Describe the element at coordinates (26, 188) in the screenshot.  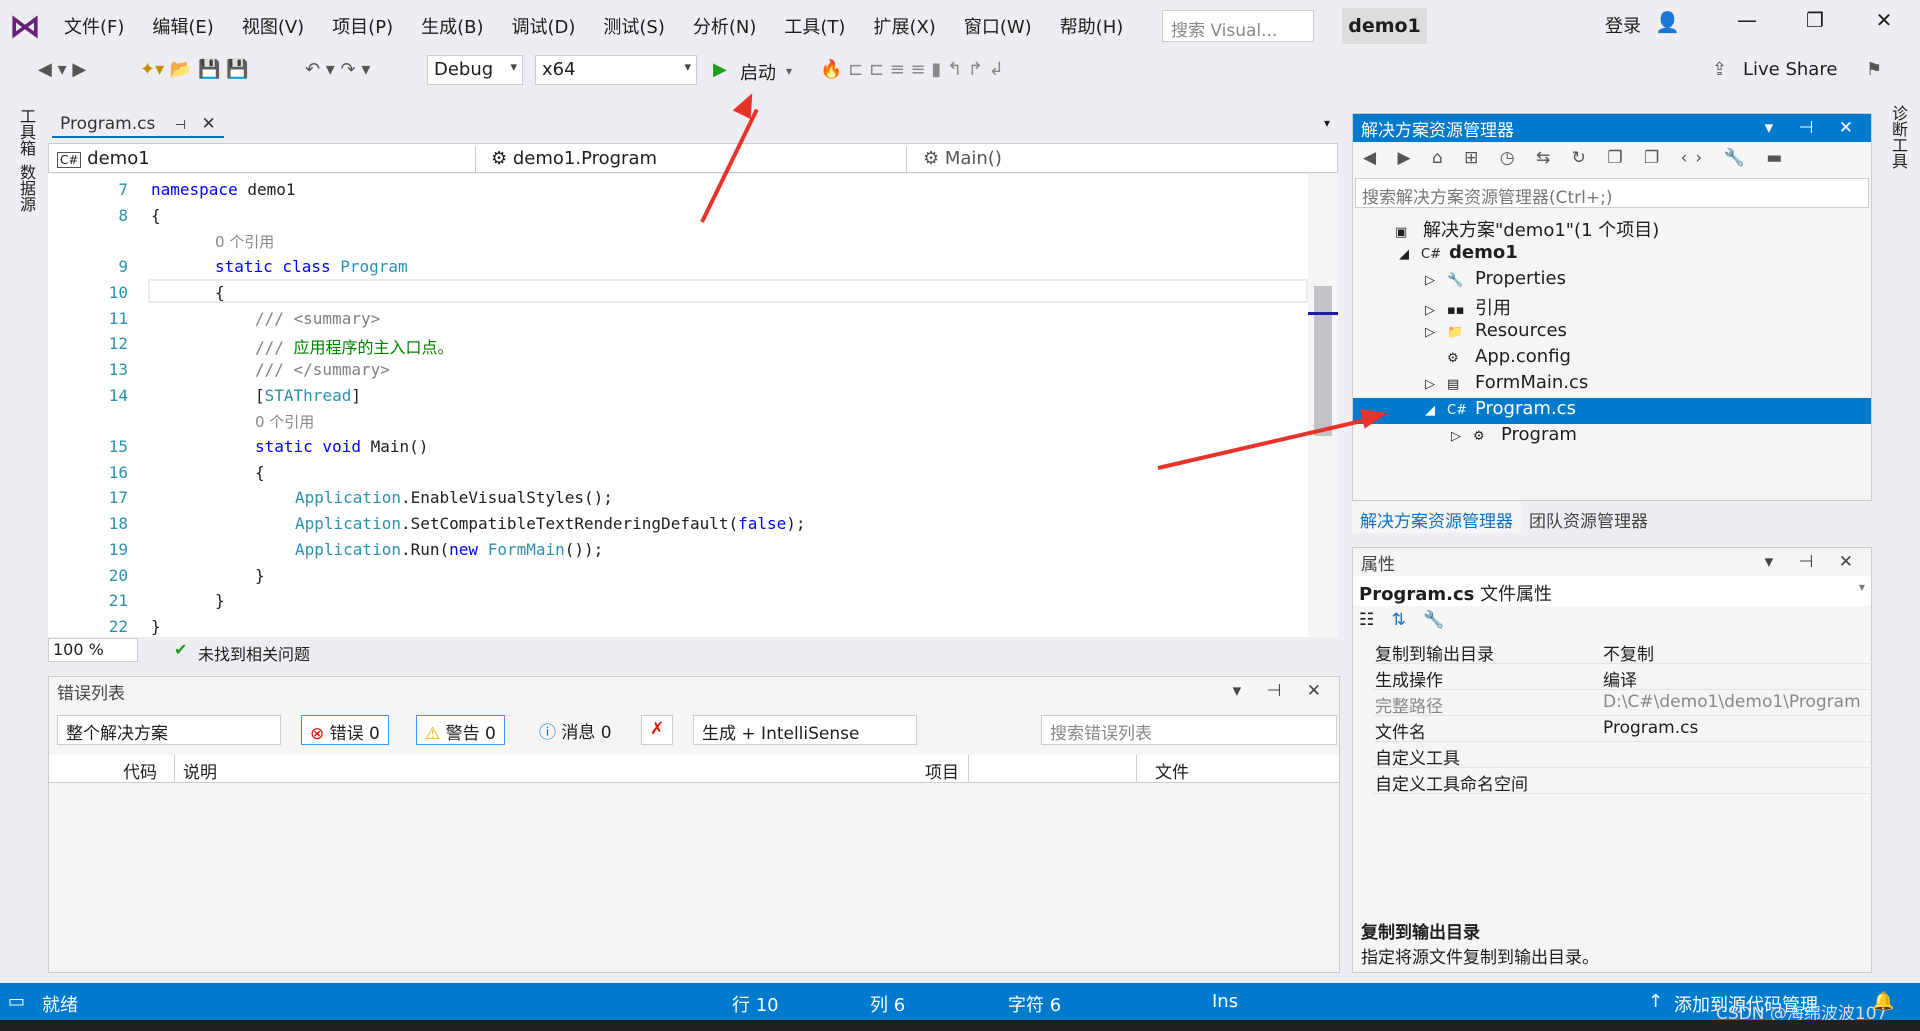
I see `datasource-tab: 数据源` at that location.